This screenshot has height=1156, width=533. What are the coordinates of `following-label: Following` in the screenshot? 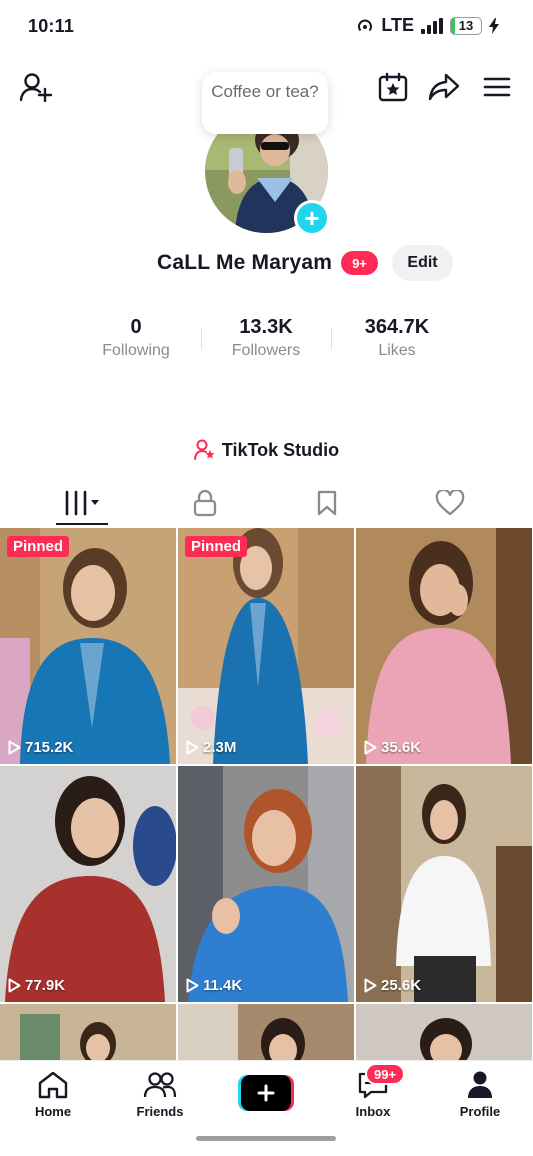 It's located at (136, 350).